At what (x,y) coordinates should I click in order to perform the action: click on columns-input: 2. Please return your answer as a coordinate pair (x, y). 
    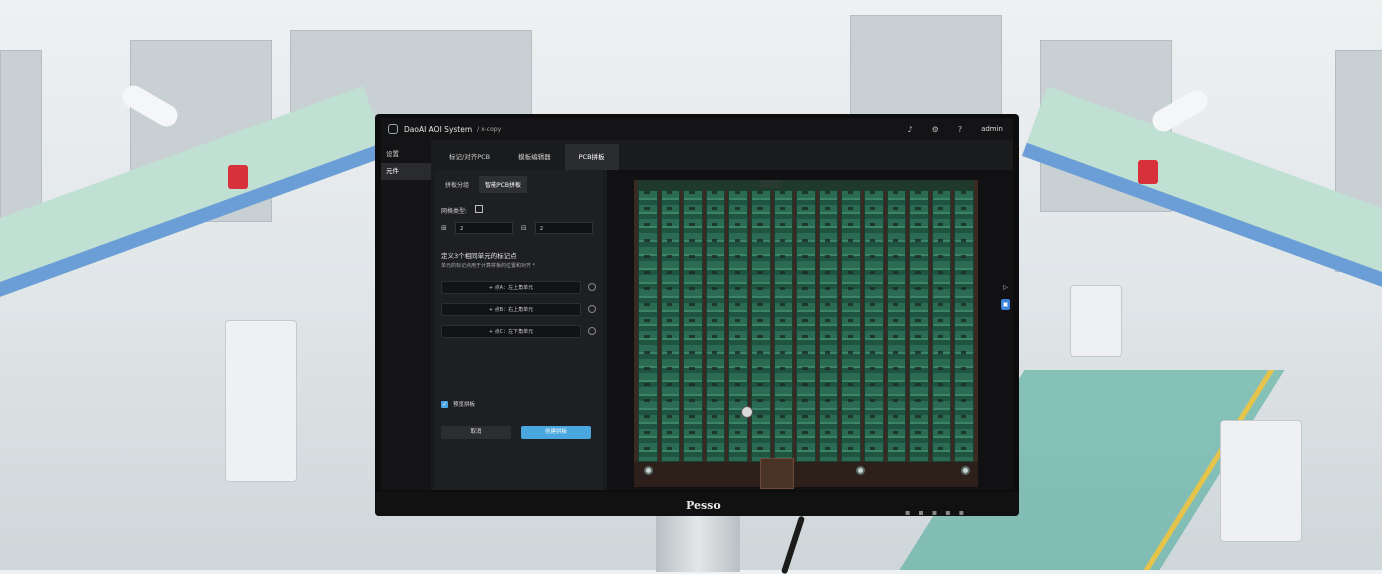
    Looking at the image, I should click on (483, 228).